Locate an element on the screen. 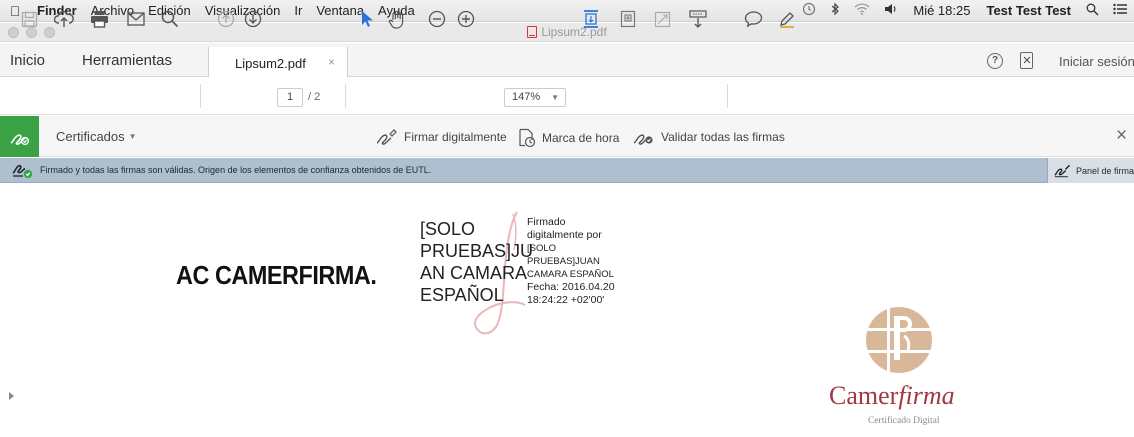 This screenshot has height=437, width=1134. tab-tools: Herramientas is located at coordinates (127, 60).